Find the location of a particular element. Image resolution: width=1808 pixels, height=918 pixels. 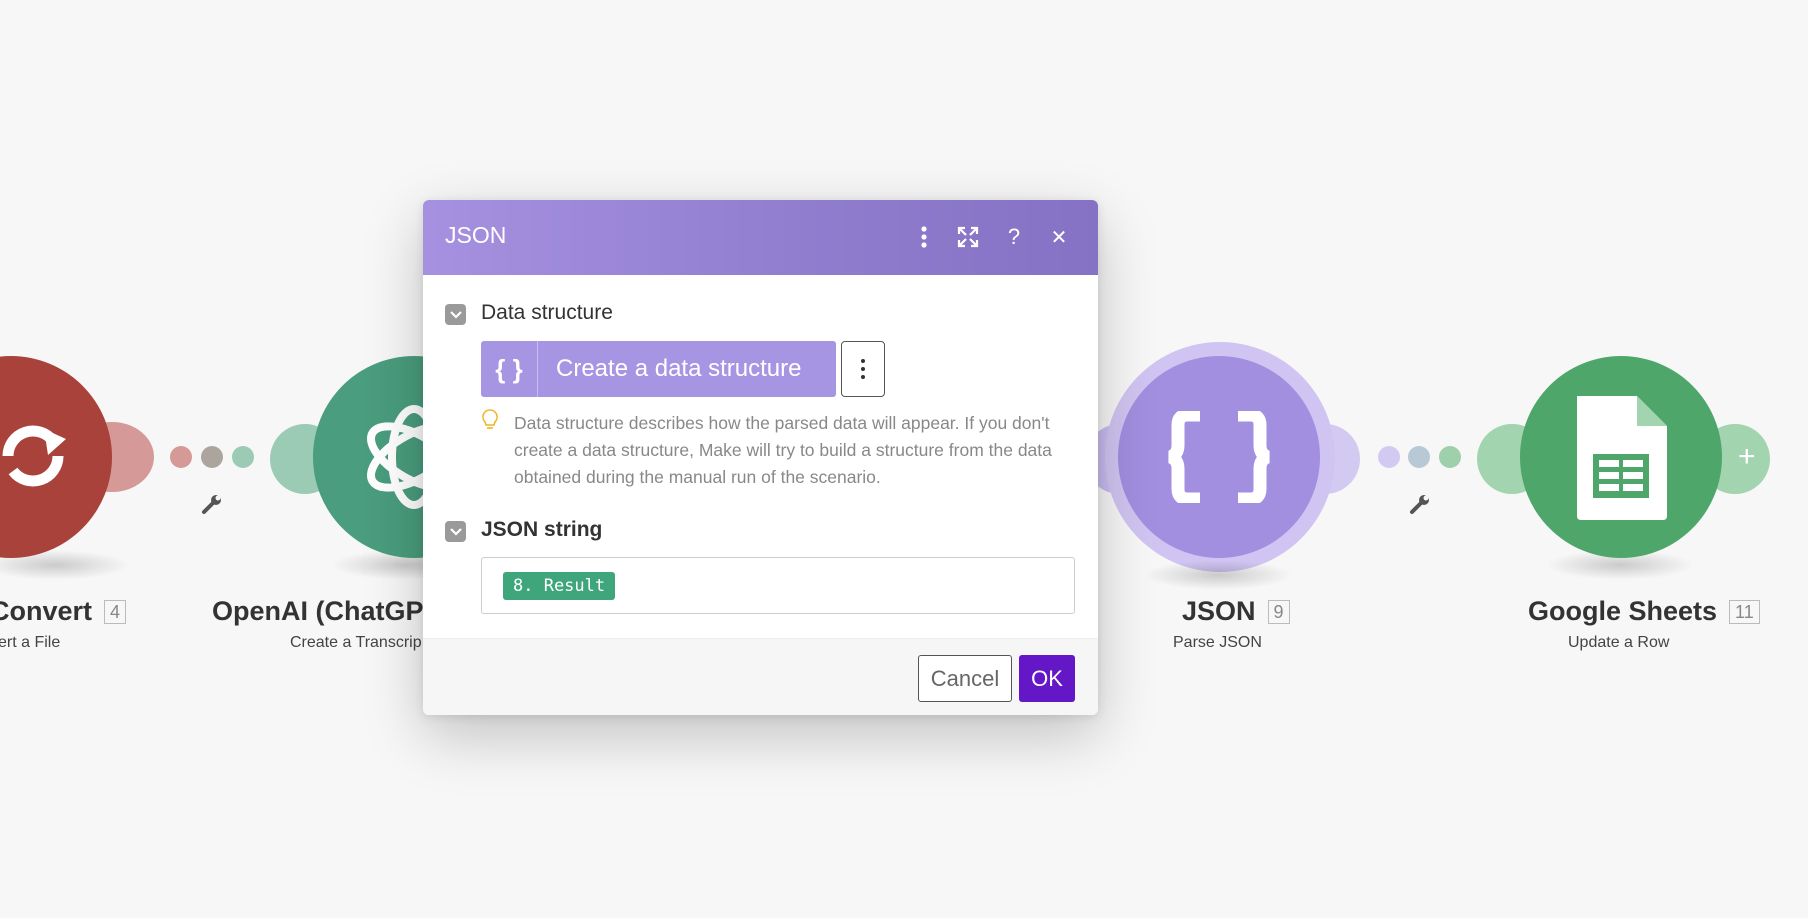

convert-node is located at coordinates (56, 457).